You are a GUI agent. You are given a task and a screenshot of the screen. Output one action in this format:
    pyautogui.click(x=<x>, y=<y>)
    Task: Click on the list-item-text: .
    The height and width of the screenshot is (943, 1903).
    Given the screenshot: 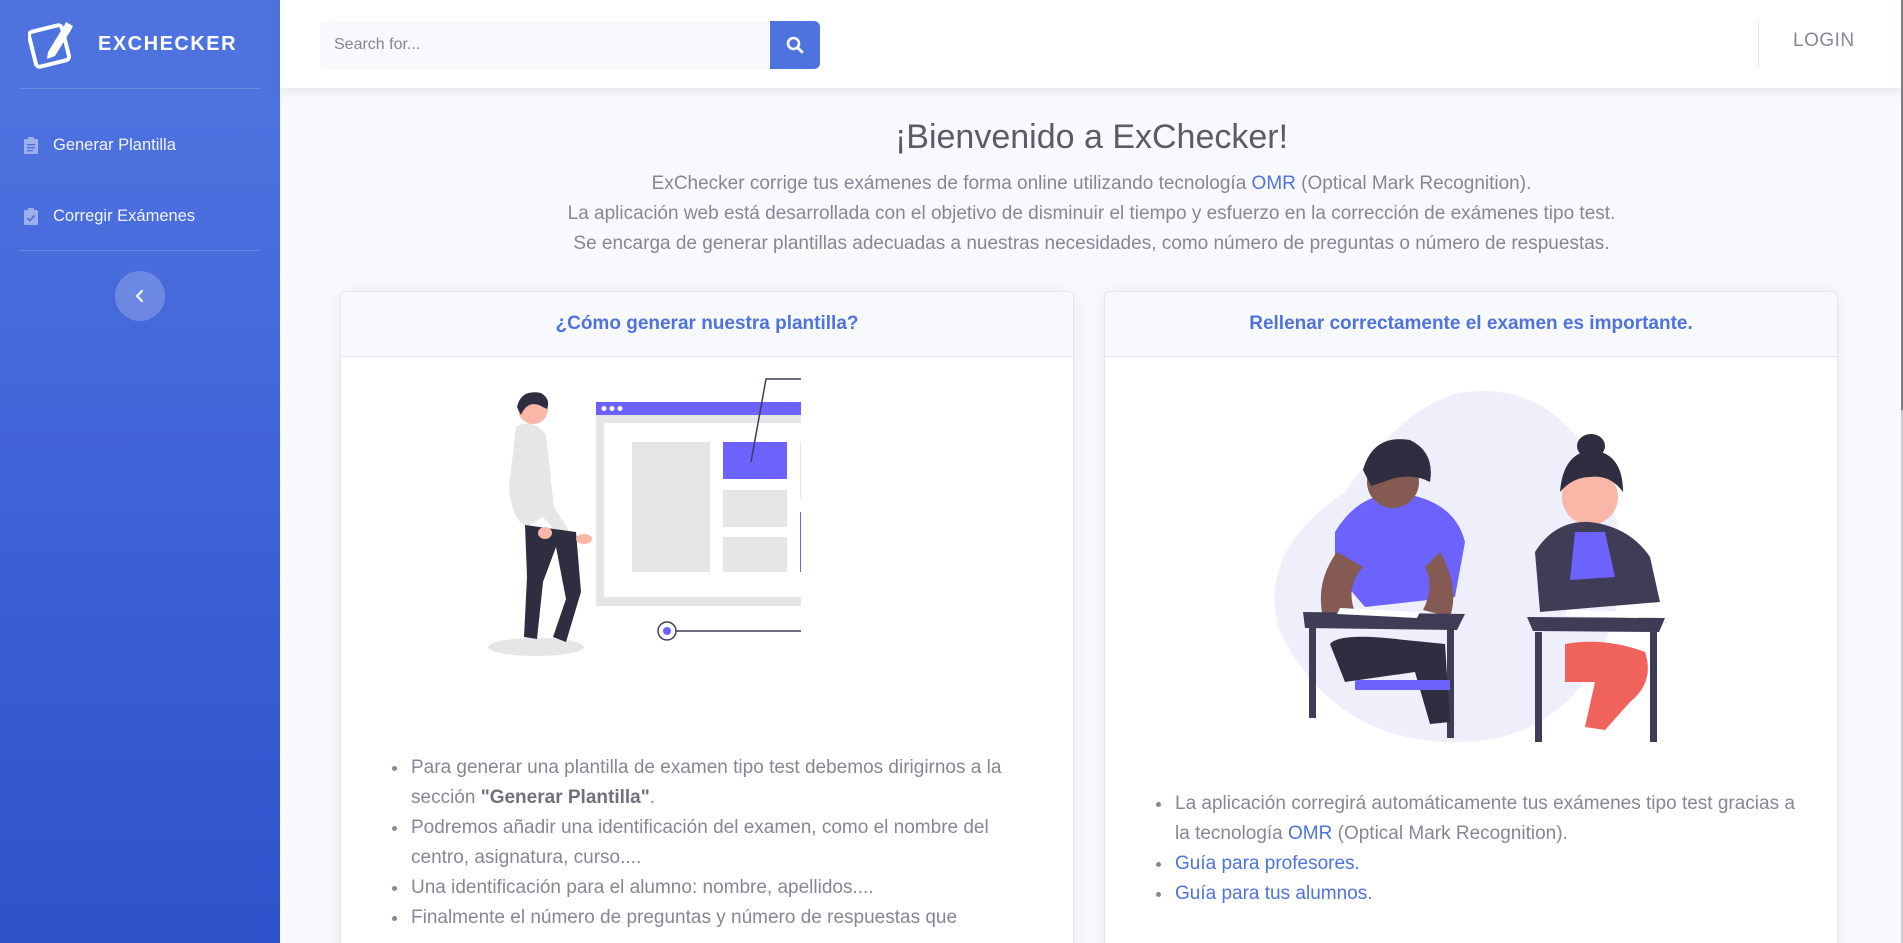 What is the action you would take?
    pyautogui.click(x=652, y=797)
    